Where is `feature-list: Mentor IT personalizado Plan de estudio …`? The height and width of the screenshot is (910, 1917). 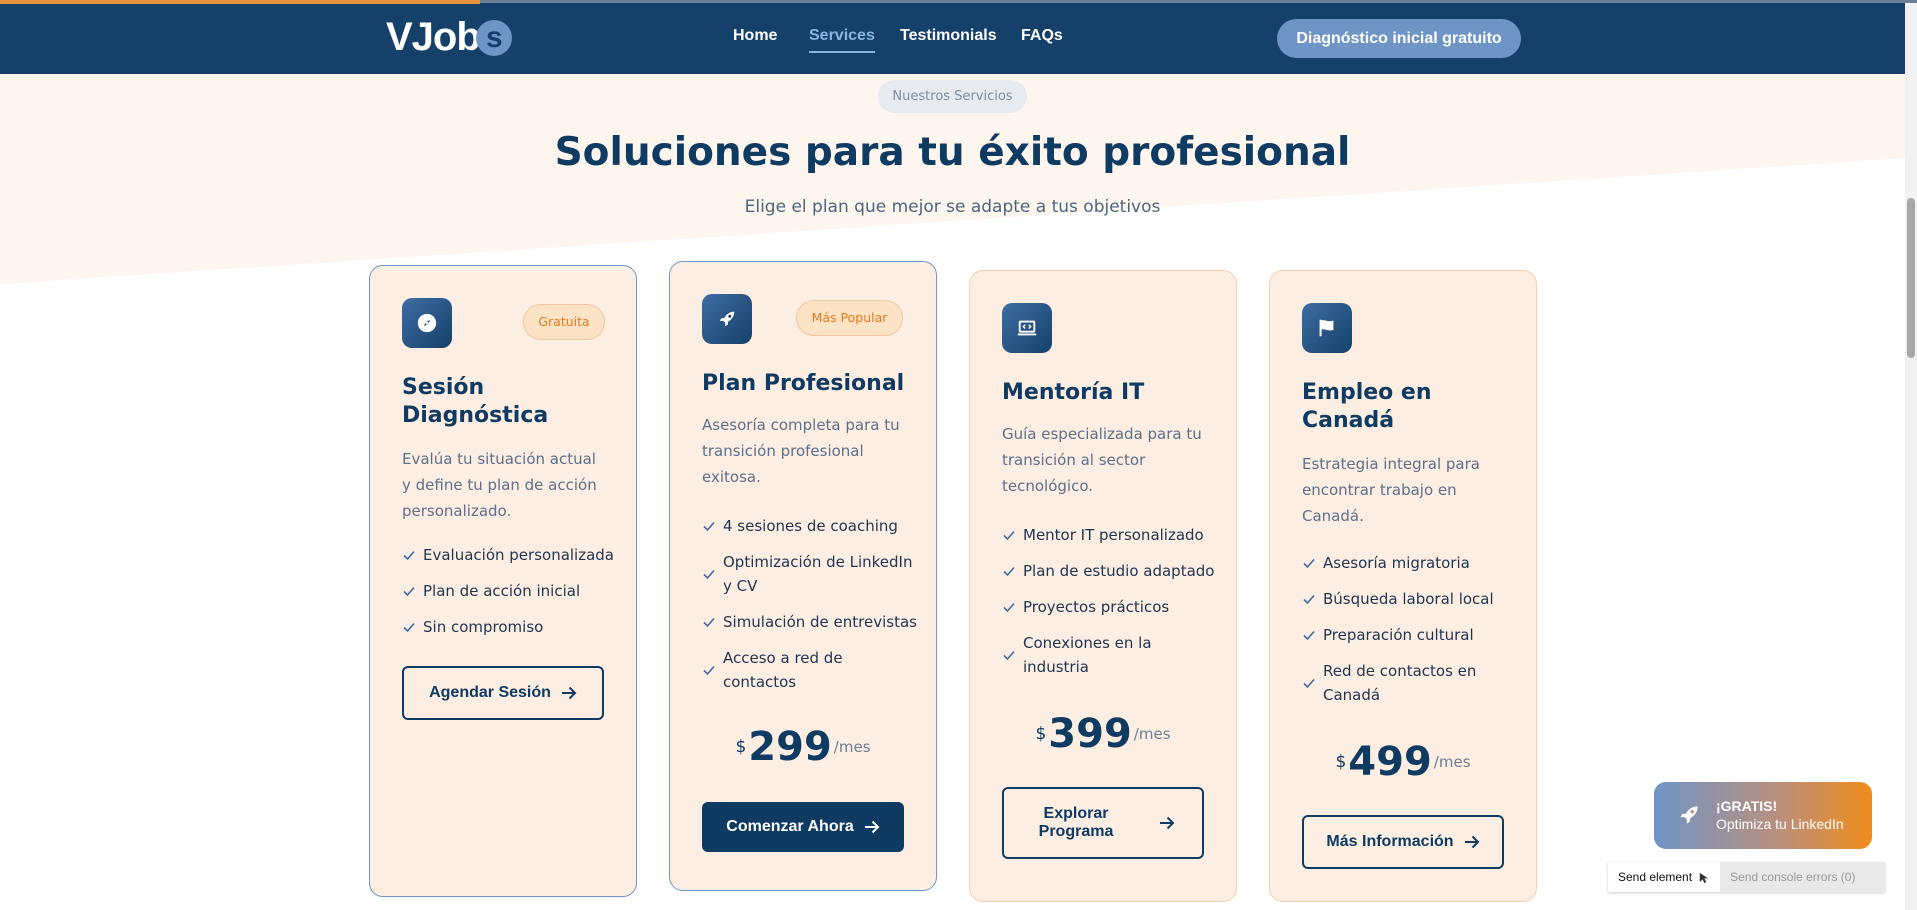 feature-list: Mentor IT personalizado Plan de estudio … is located at coordinates (1109, 601).